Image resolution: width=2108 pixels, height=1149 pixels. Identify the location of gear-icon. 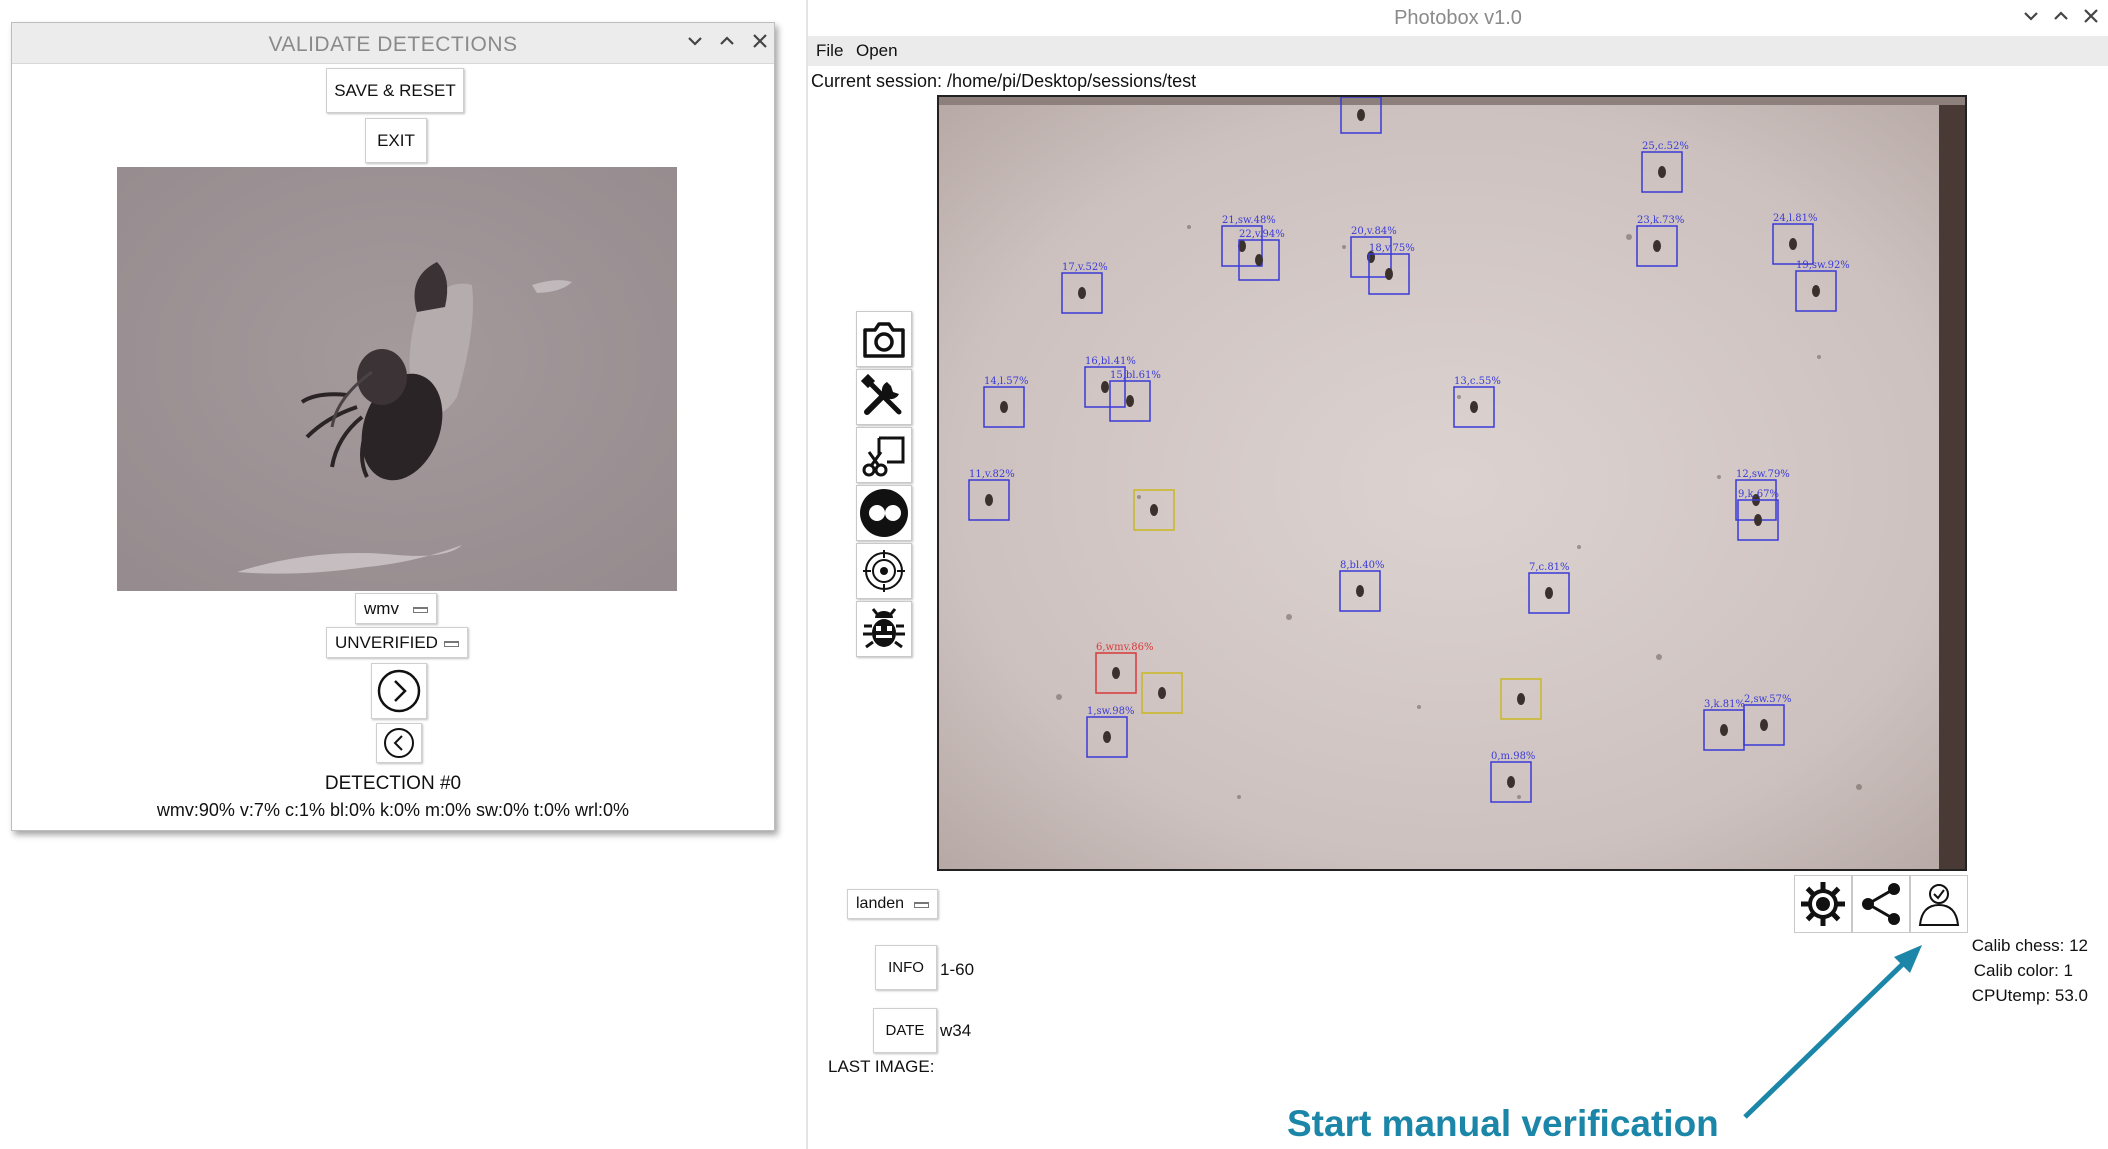
(1823, 904).